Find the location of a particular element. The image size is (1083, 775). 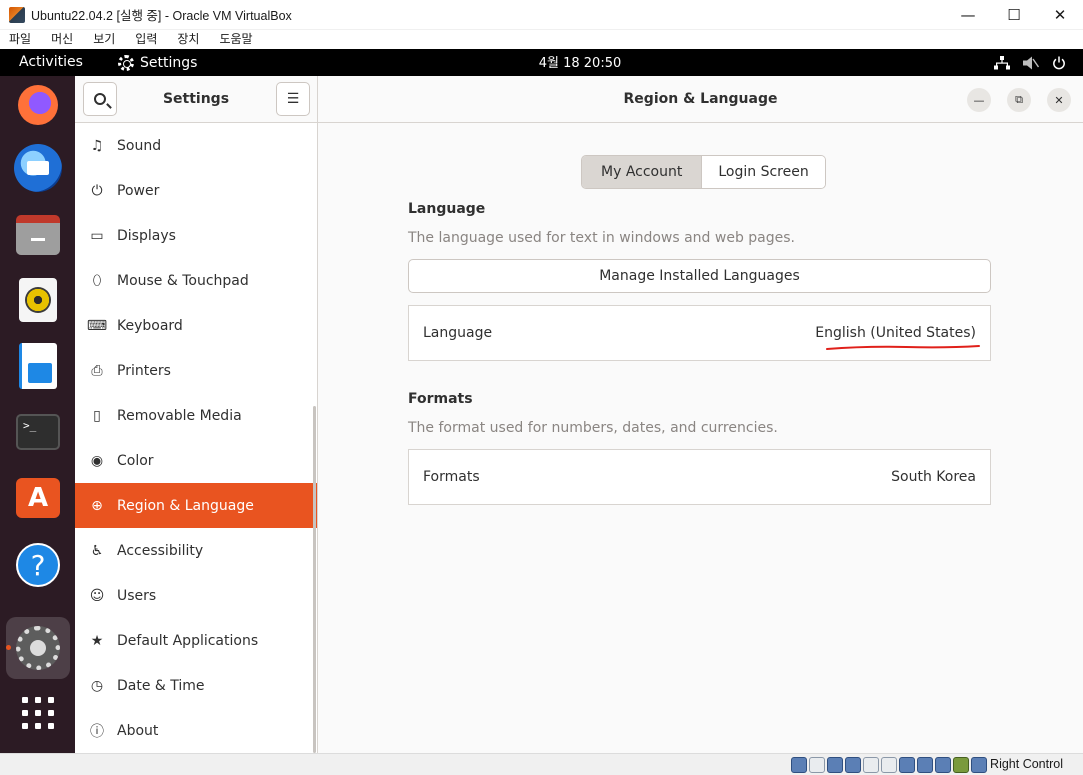

status-device-icons is located at coordinates (889, 765).